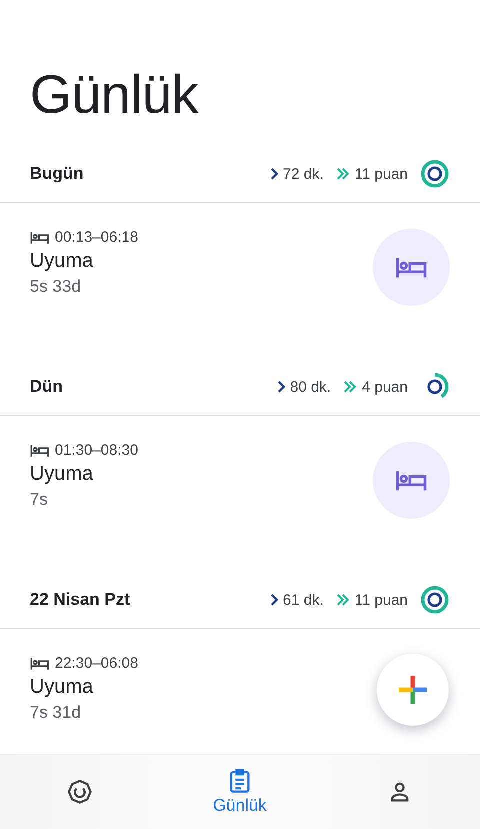  Describe the element at coordinates (96, 450) in the screenshot. I see `time-range: 01:30–08:30` at that location.